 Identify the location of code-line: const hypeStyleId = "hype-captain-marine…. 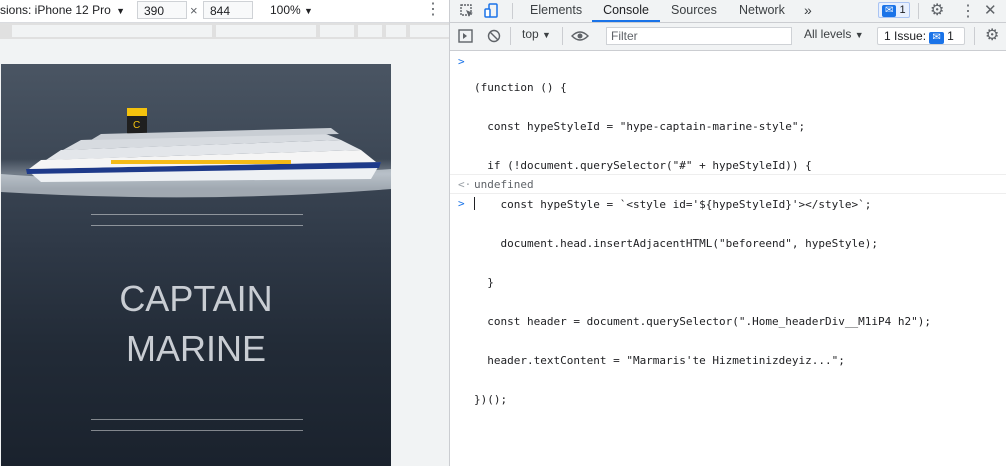
(640, 126).